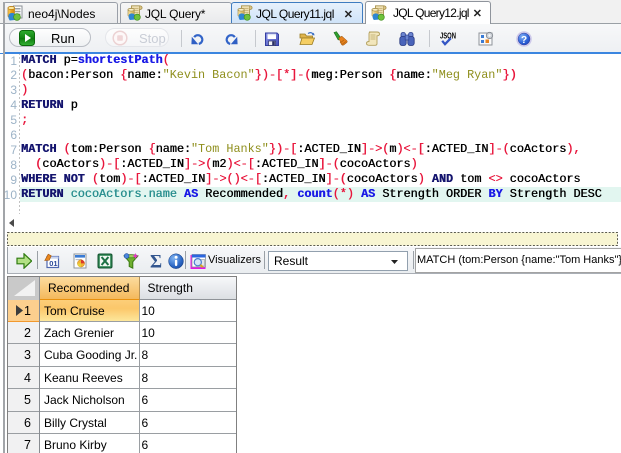  Describe the element at coordinates (448, 36) in the screenshot. I see `svg-text: JSON` at that location.